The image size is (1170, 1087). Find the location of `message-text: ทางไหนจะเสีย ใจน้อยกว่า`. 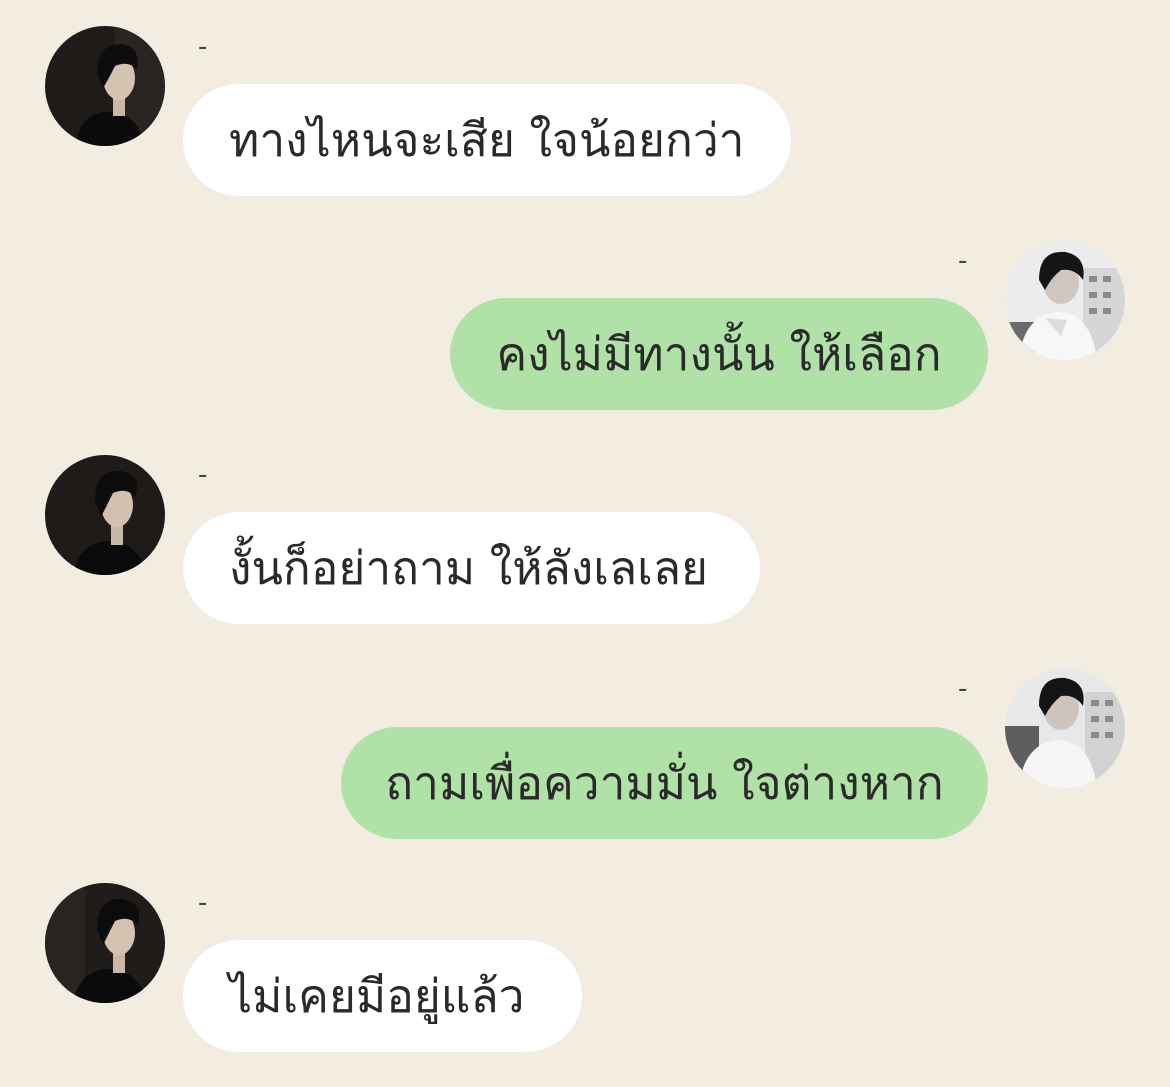

message-text: ทางไหนจะเสีย ใจน้อยกว่า is located at coordinates (487, 139).